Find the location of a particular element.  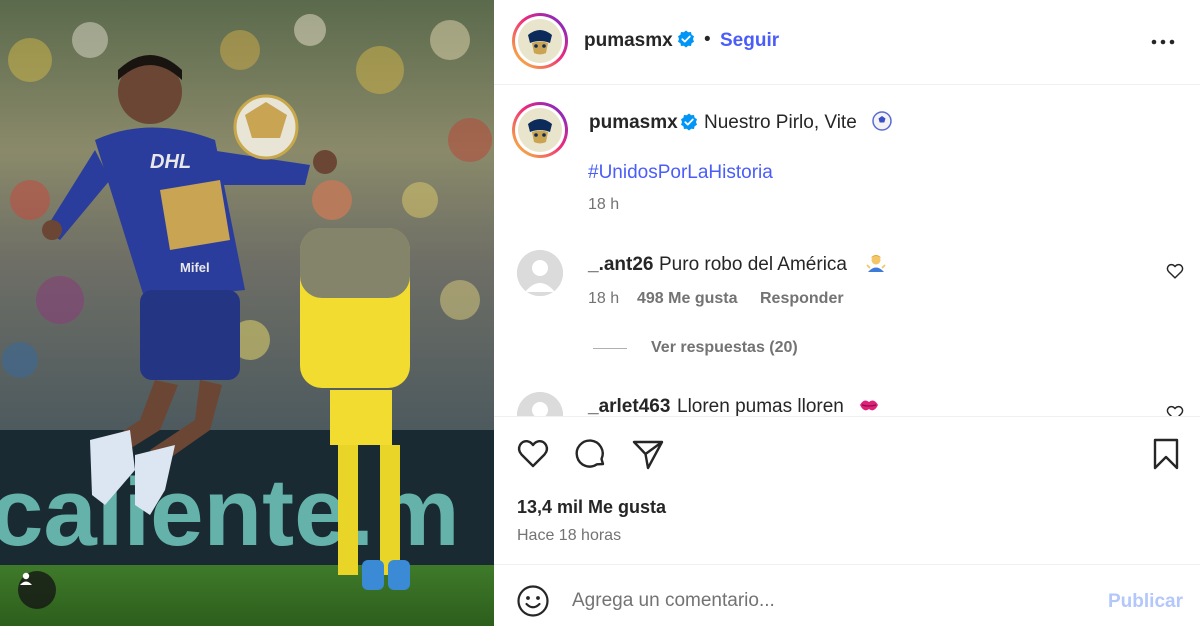

replies-divider is located at coordinates (610, 348).